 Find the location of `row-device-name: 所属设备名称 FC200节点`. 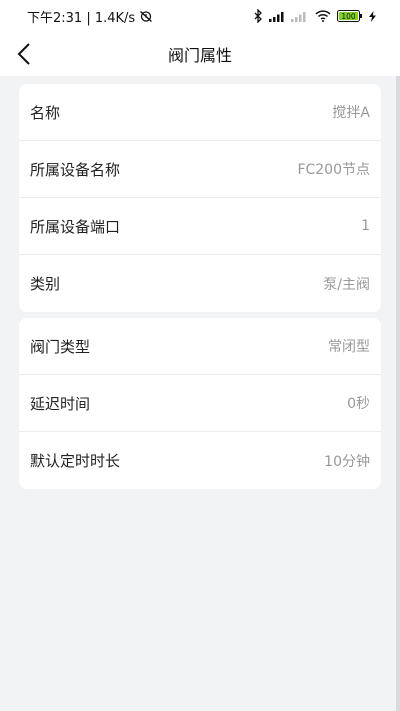

row-device-name: 所属设备名称 FC200节点 is located at coordinates (200, 169).